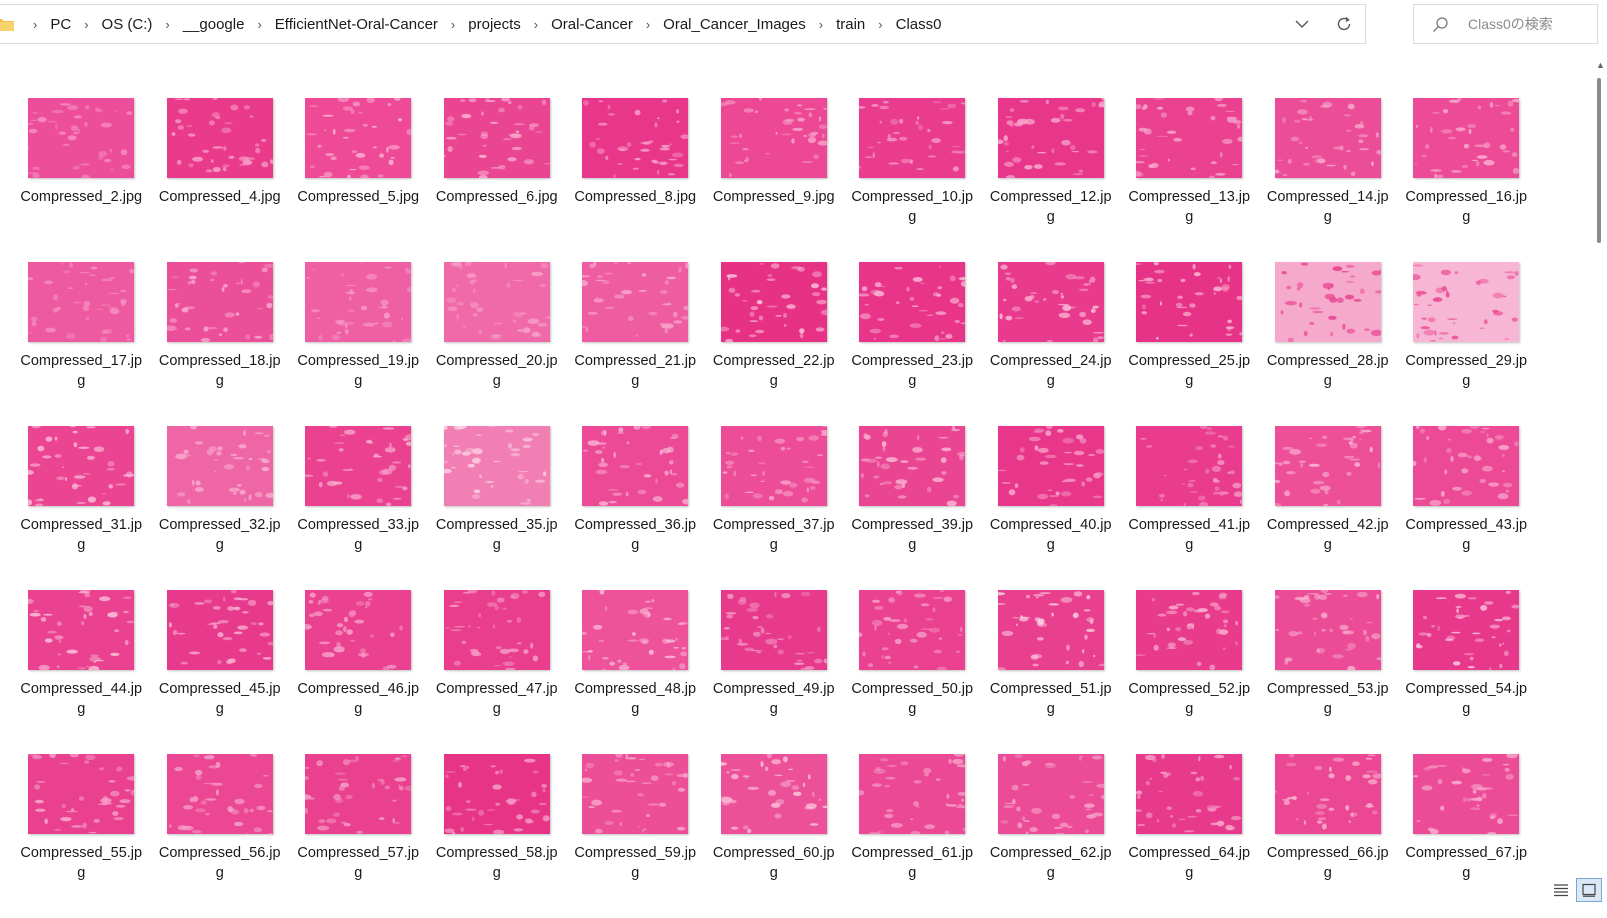 The image size is (1607, 918). What do you see at coordinates (219, 863) in the screenshot?
I see `file-name: Compressed_56.jpg` at bounding box center [219, 863].